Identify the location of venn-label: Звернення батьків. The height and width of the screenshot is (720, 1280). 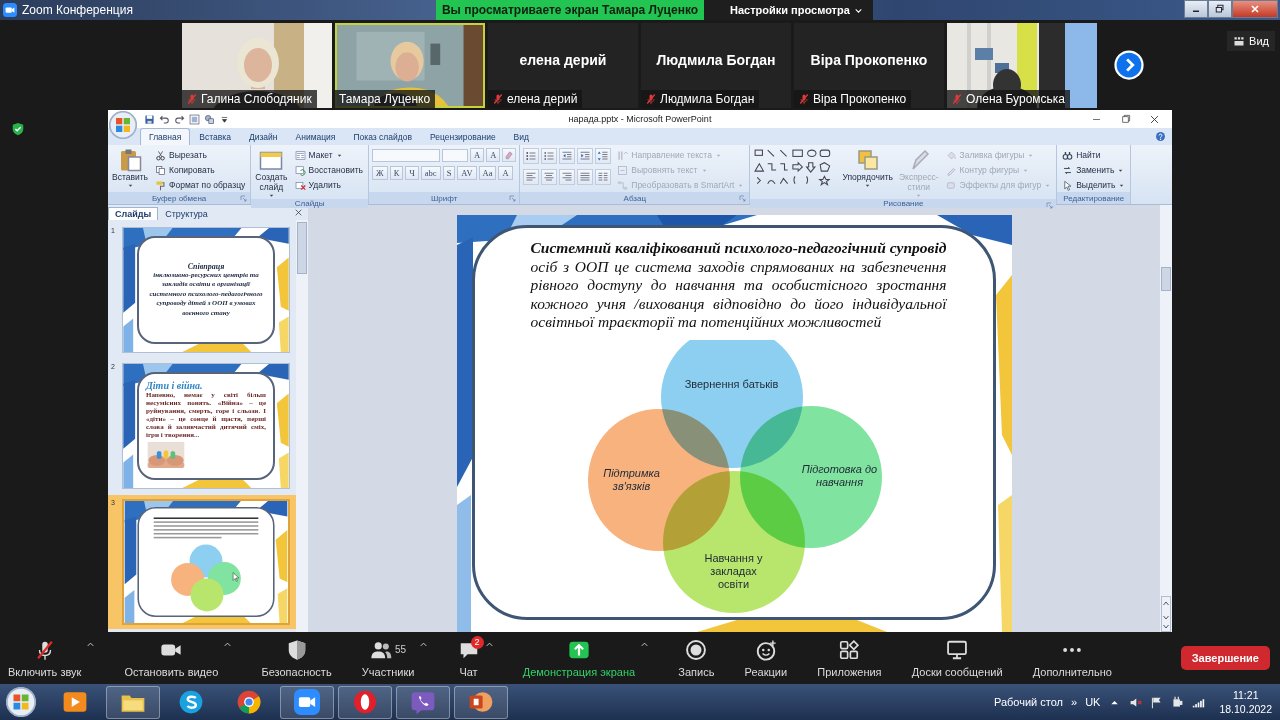
(731, 384).